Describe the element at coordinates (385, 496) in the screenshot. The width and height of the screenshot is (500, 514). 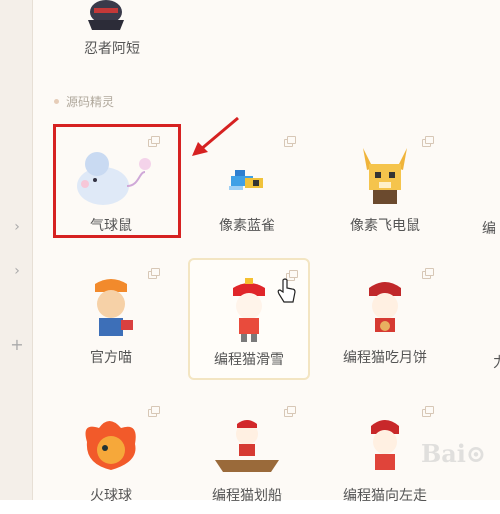
I see `tile-label: 编程猫向左走` at that location.